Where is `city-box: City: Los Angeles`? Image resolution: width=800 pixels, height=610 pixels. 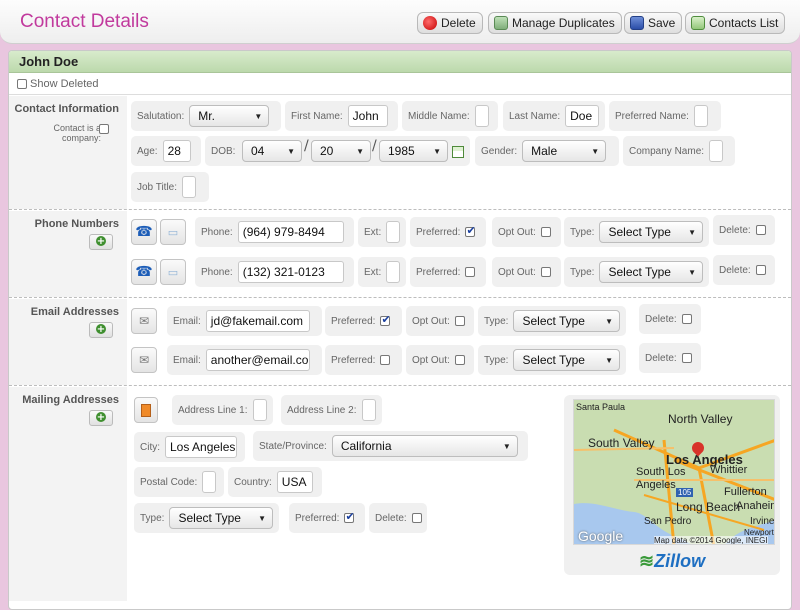 city-box: City: Los Angeles is located at coordinates (189, 447).